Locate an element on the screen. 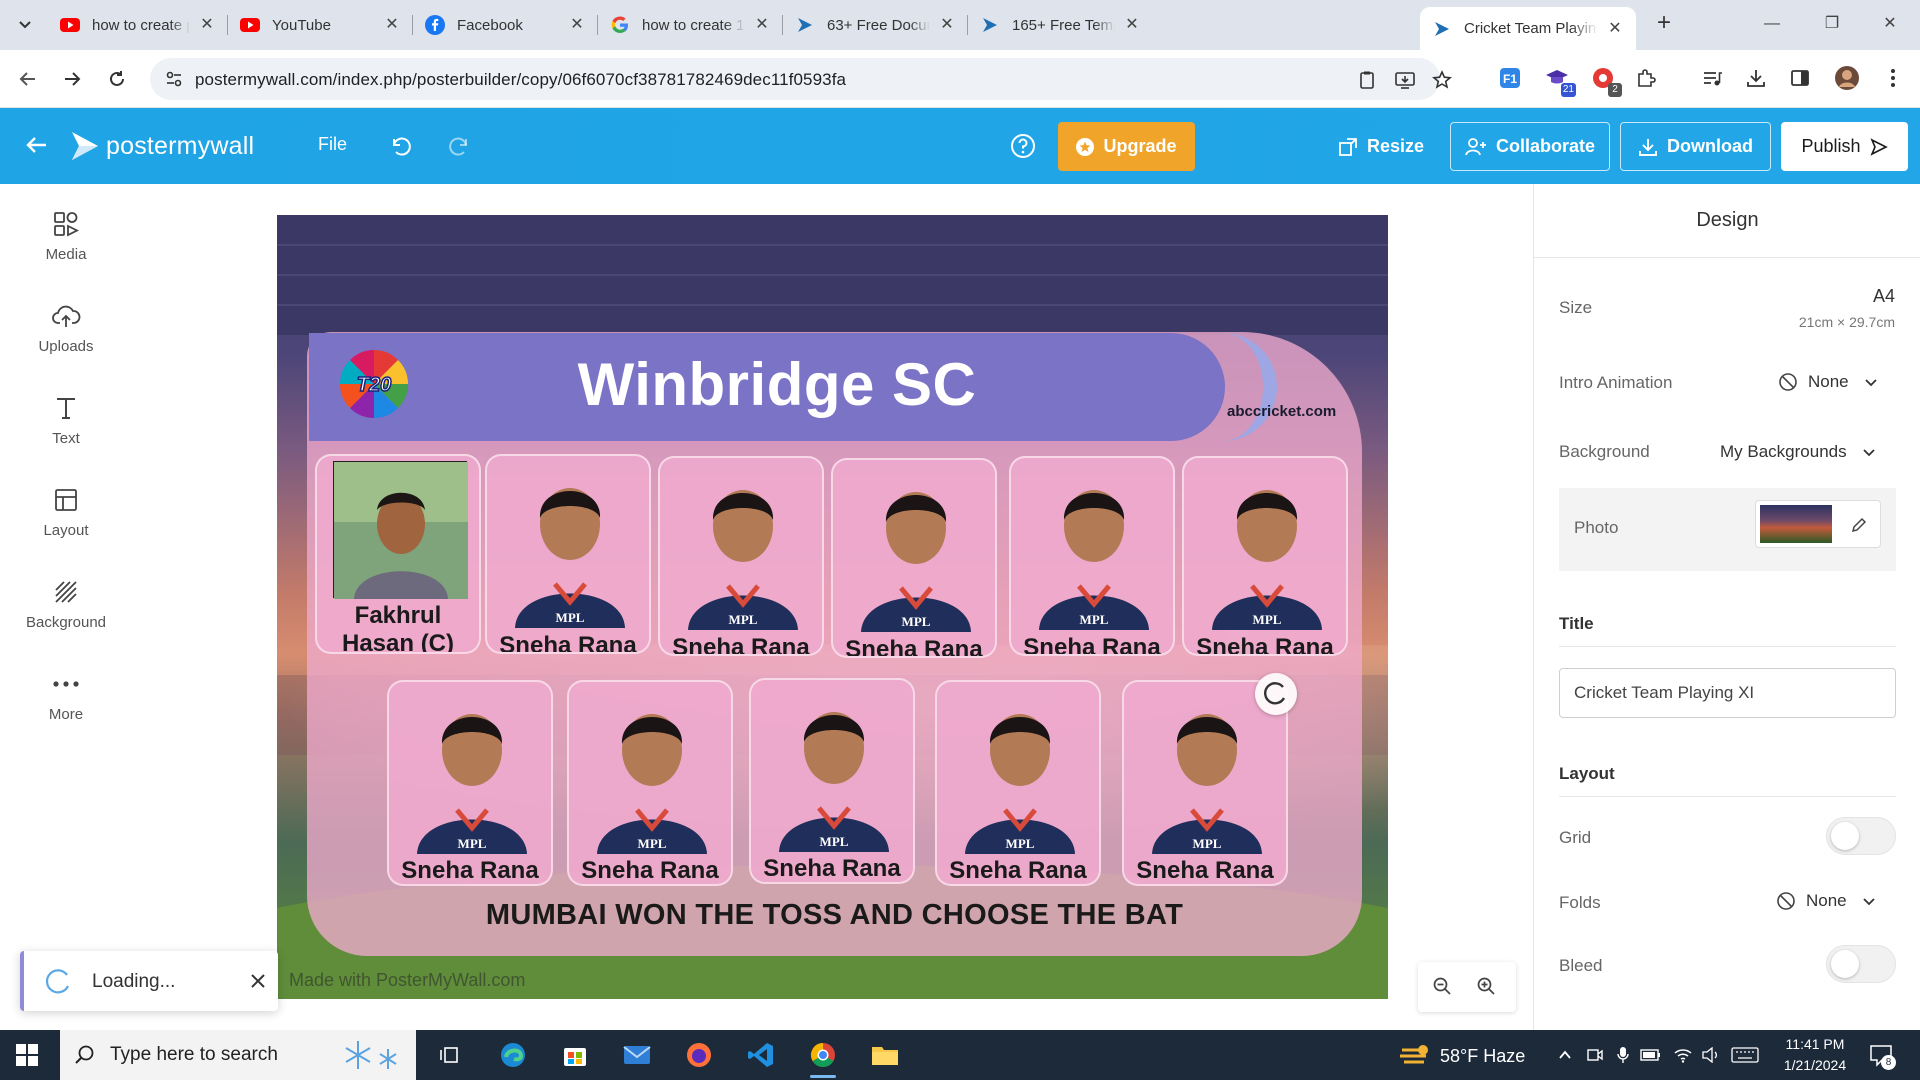  extension-red-icon: 2 is located at coordinates (1605, 80).